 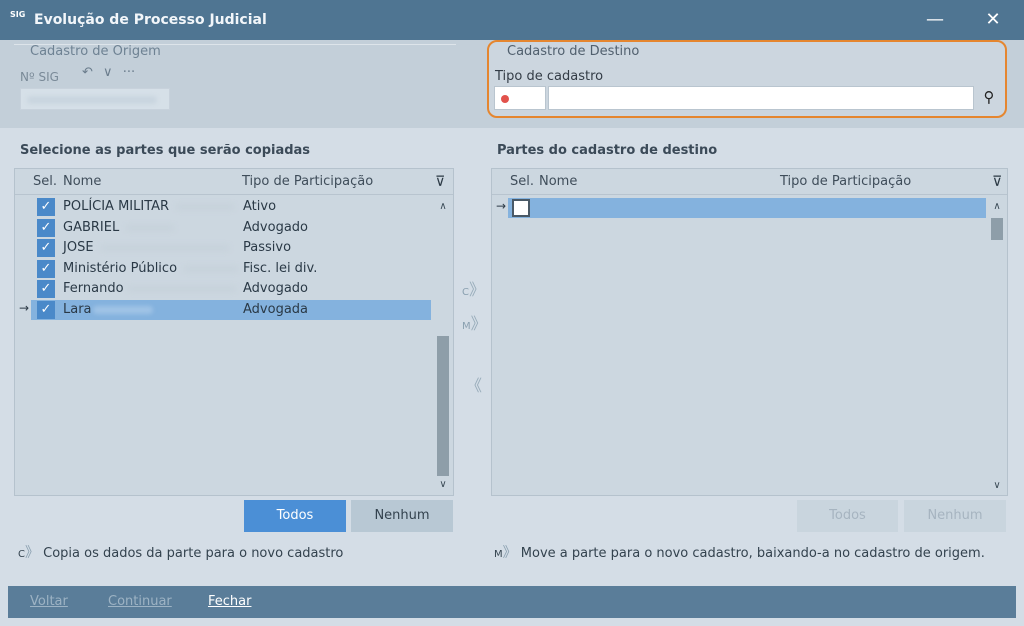 What do you see at coordinates (49, 601) in the screenshot?
I see `voltar-button: Voltar` at bounding box center [49, 601].